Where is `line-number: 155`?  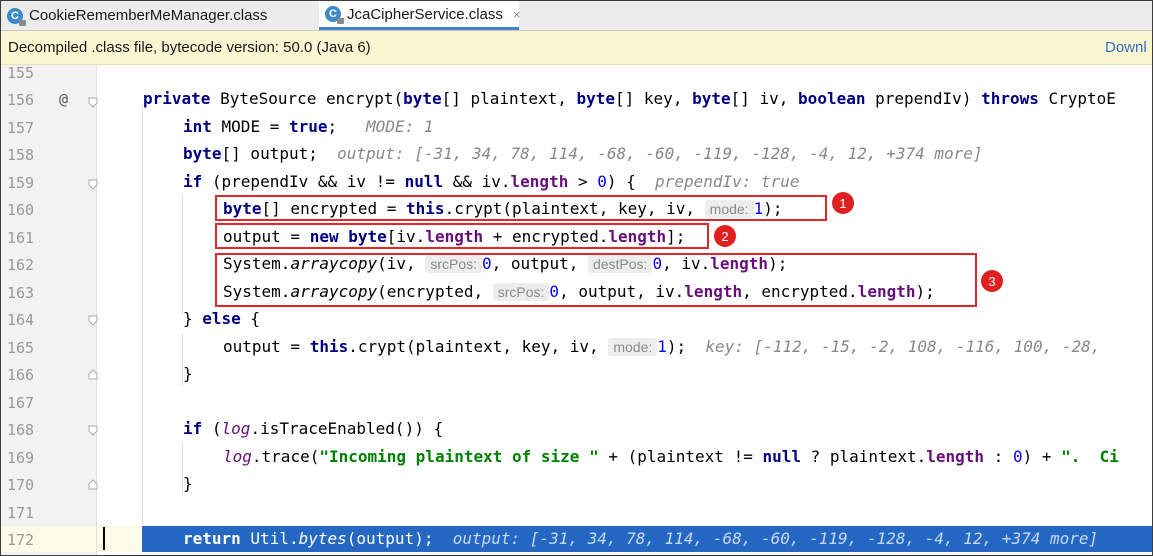
line-number: 155 is located at coordinates (21, 73).